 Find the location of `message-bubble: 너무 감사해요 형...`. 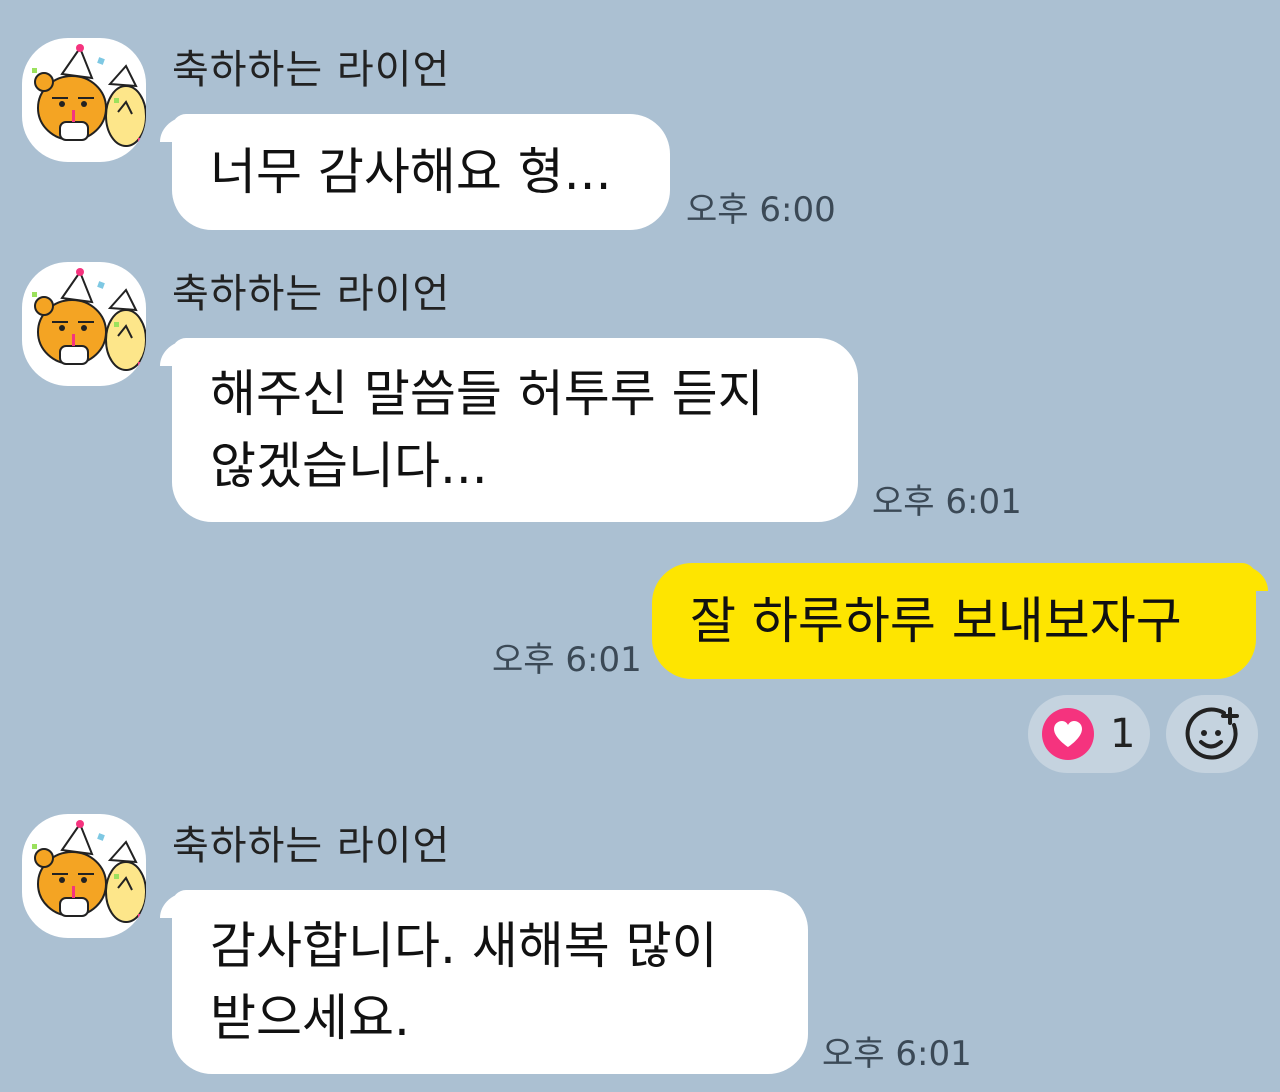

message-bubble: 너무 감사해요 형... is located at coordinates (415, 172).